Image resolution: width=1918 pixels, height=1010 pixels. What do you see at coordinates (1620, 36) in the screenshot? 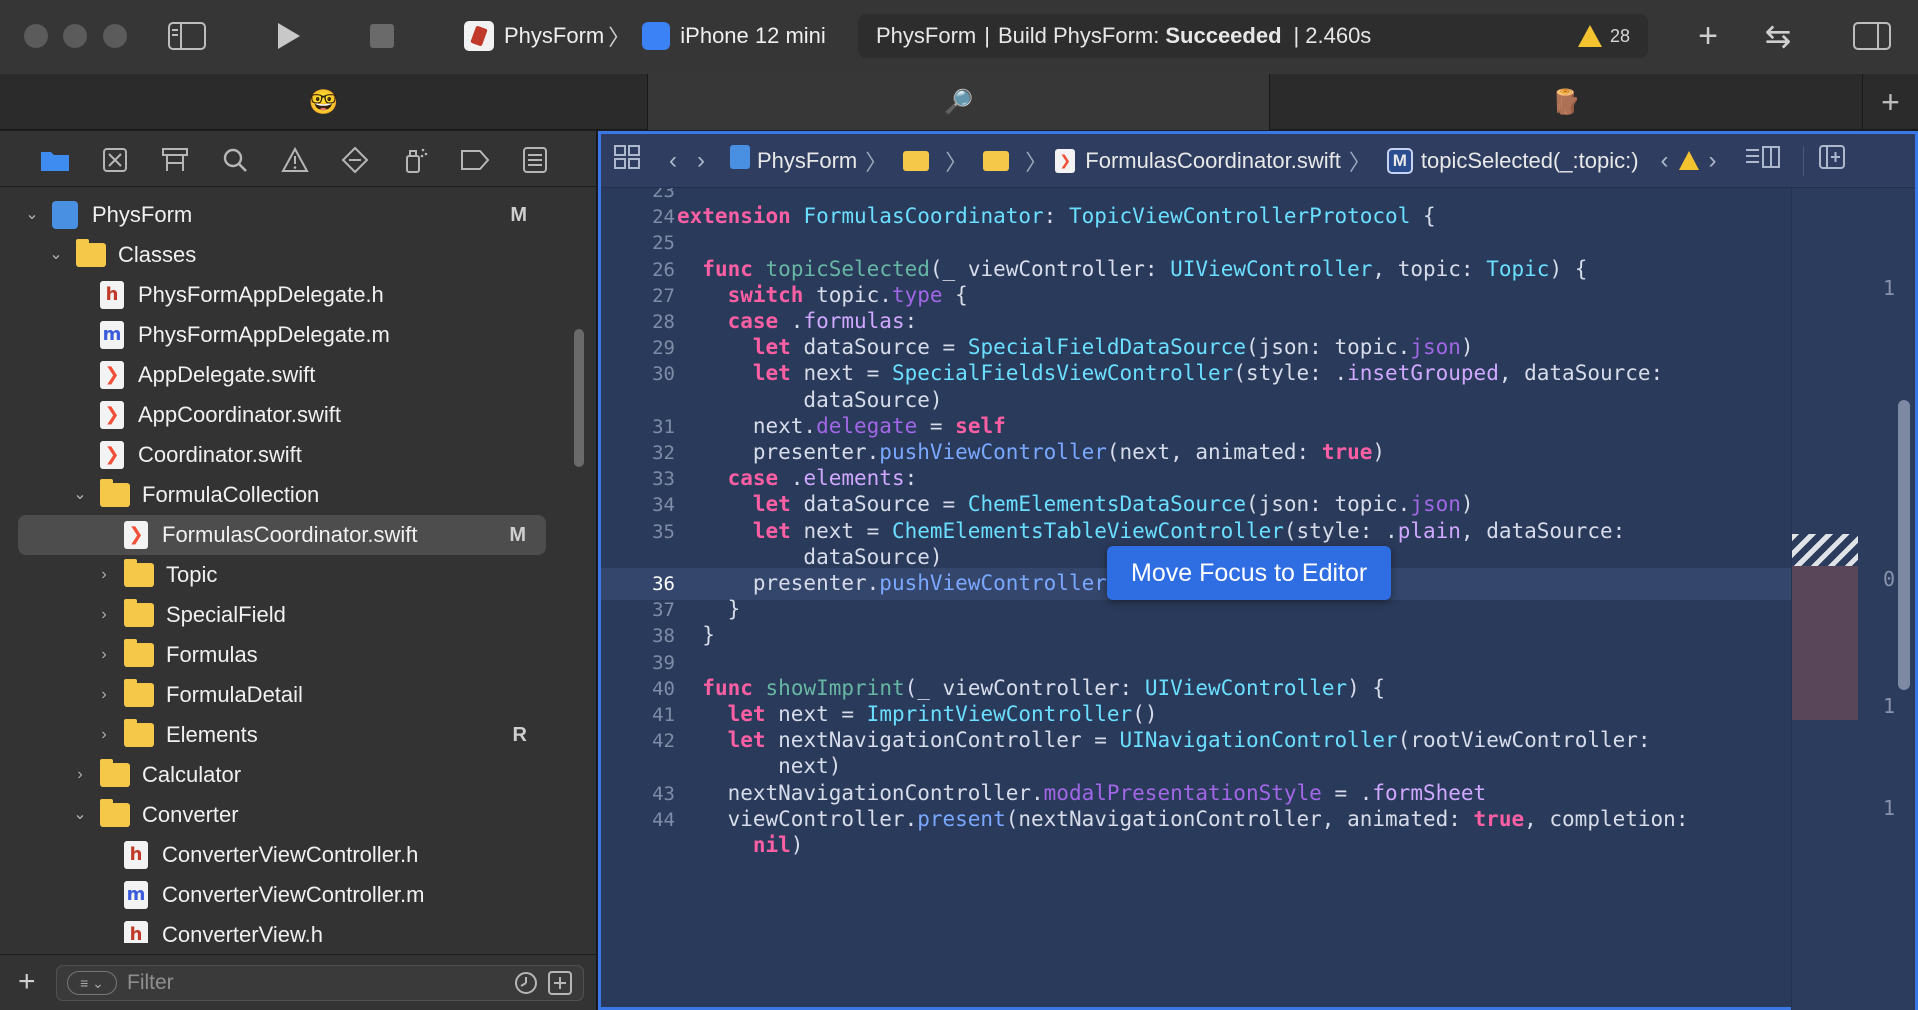
I see `warning-count: 28` at bounding box center [1620, 36].